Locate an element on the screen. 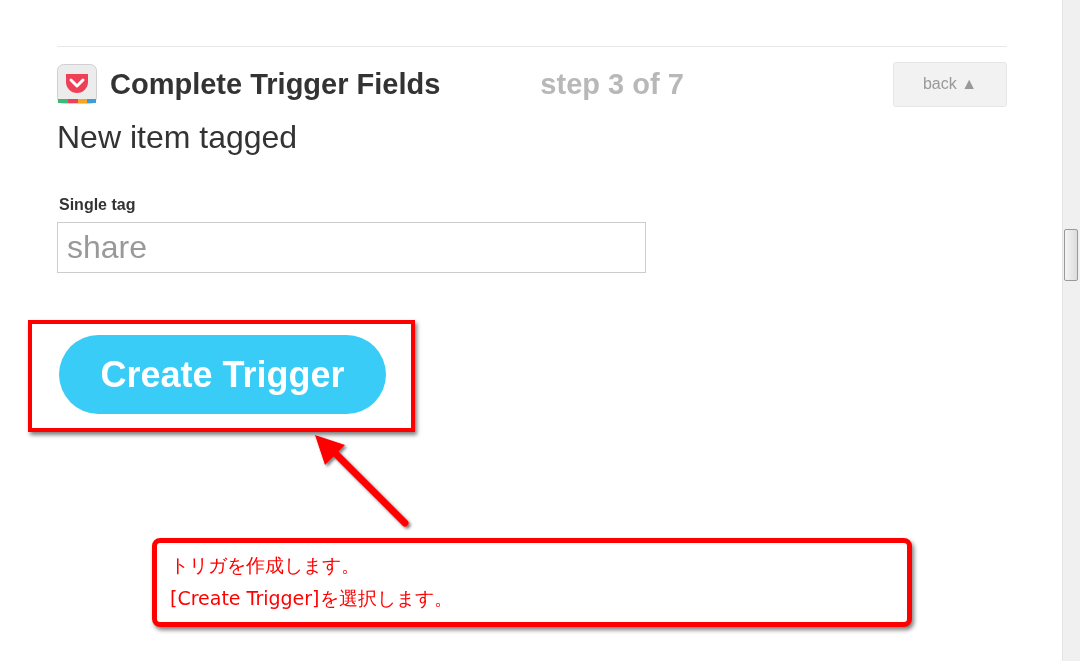 This screenshot has height=661, width=1080. page-title: Complete Trigger Fields is located at coordinates (275, 84).